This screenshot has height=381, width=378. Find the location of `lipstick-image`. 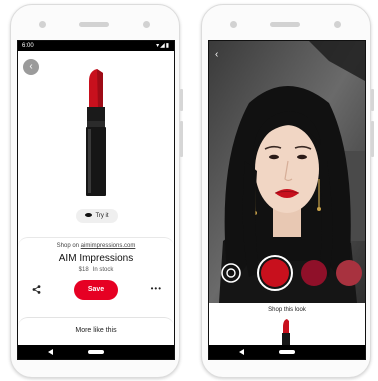

lipstick-image is located at coordinates (96, 132).